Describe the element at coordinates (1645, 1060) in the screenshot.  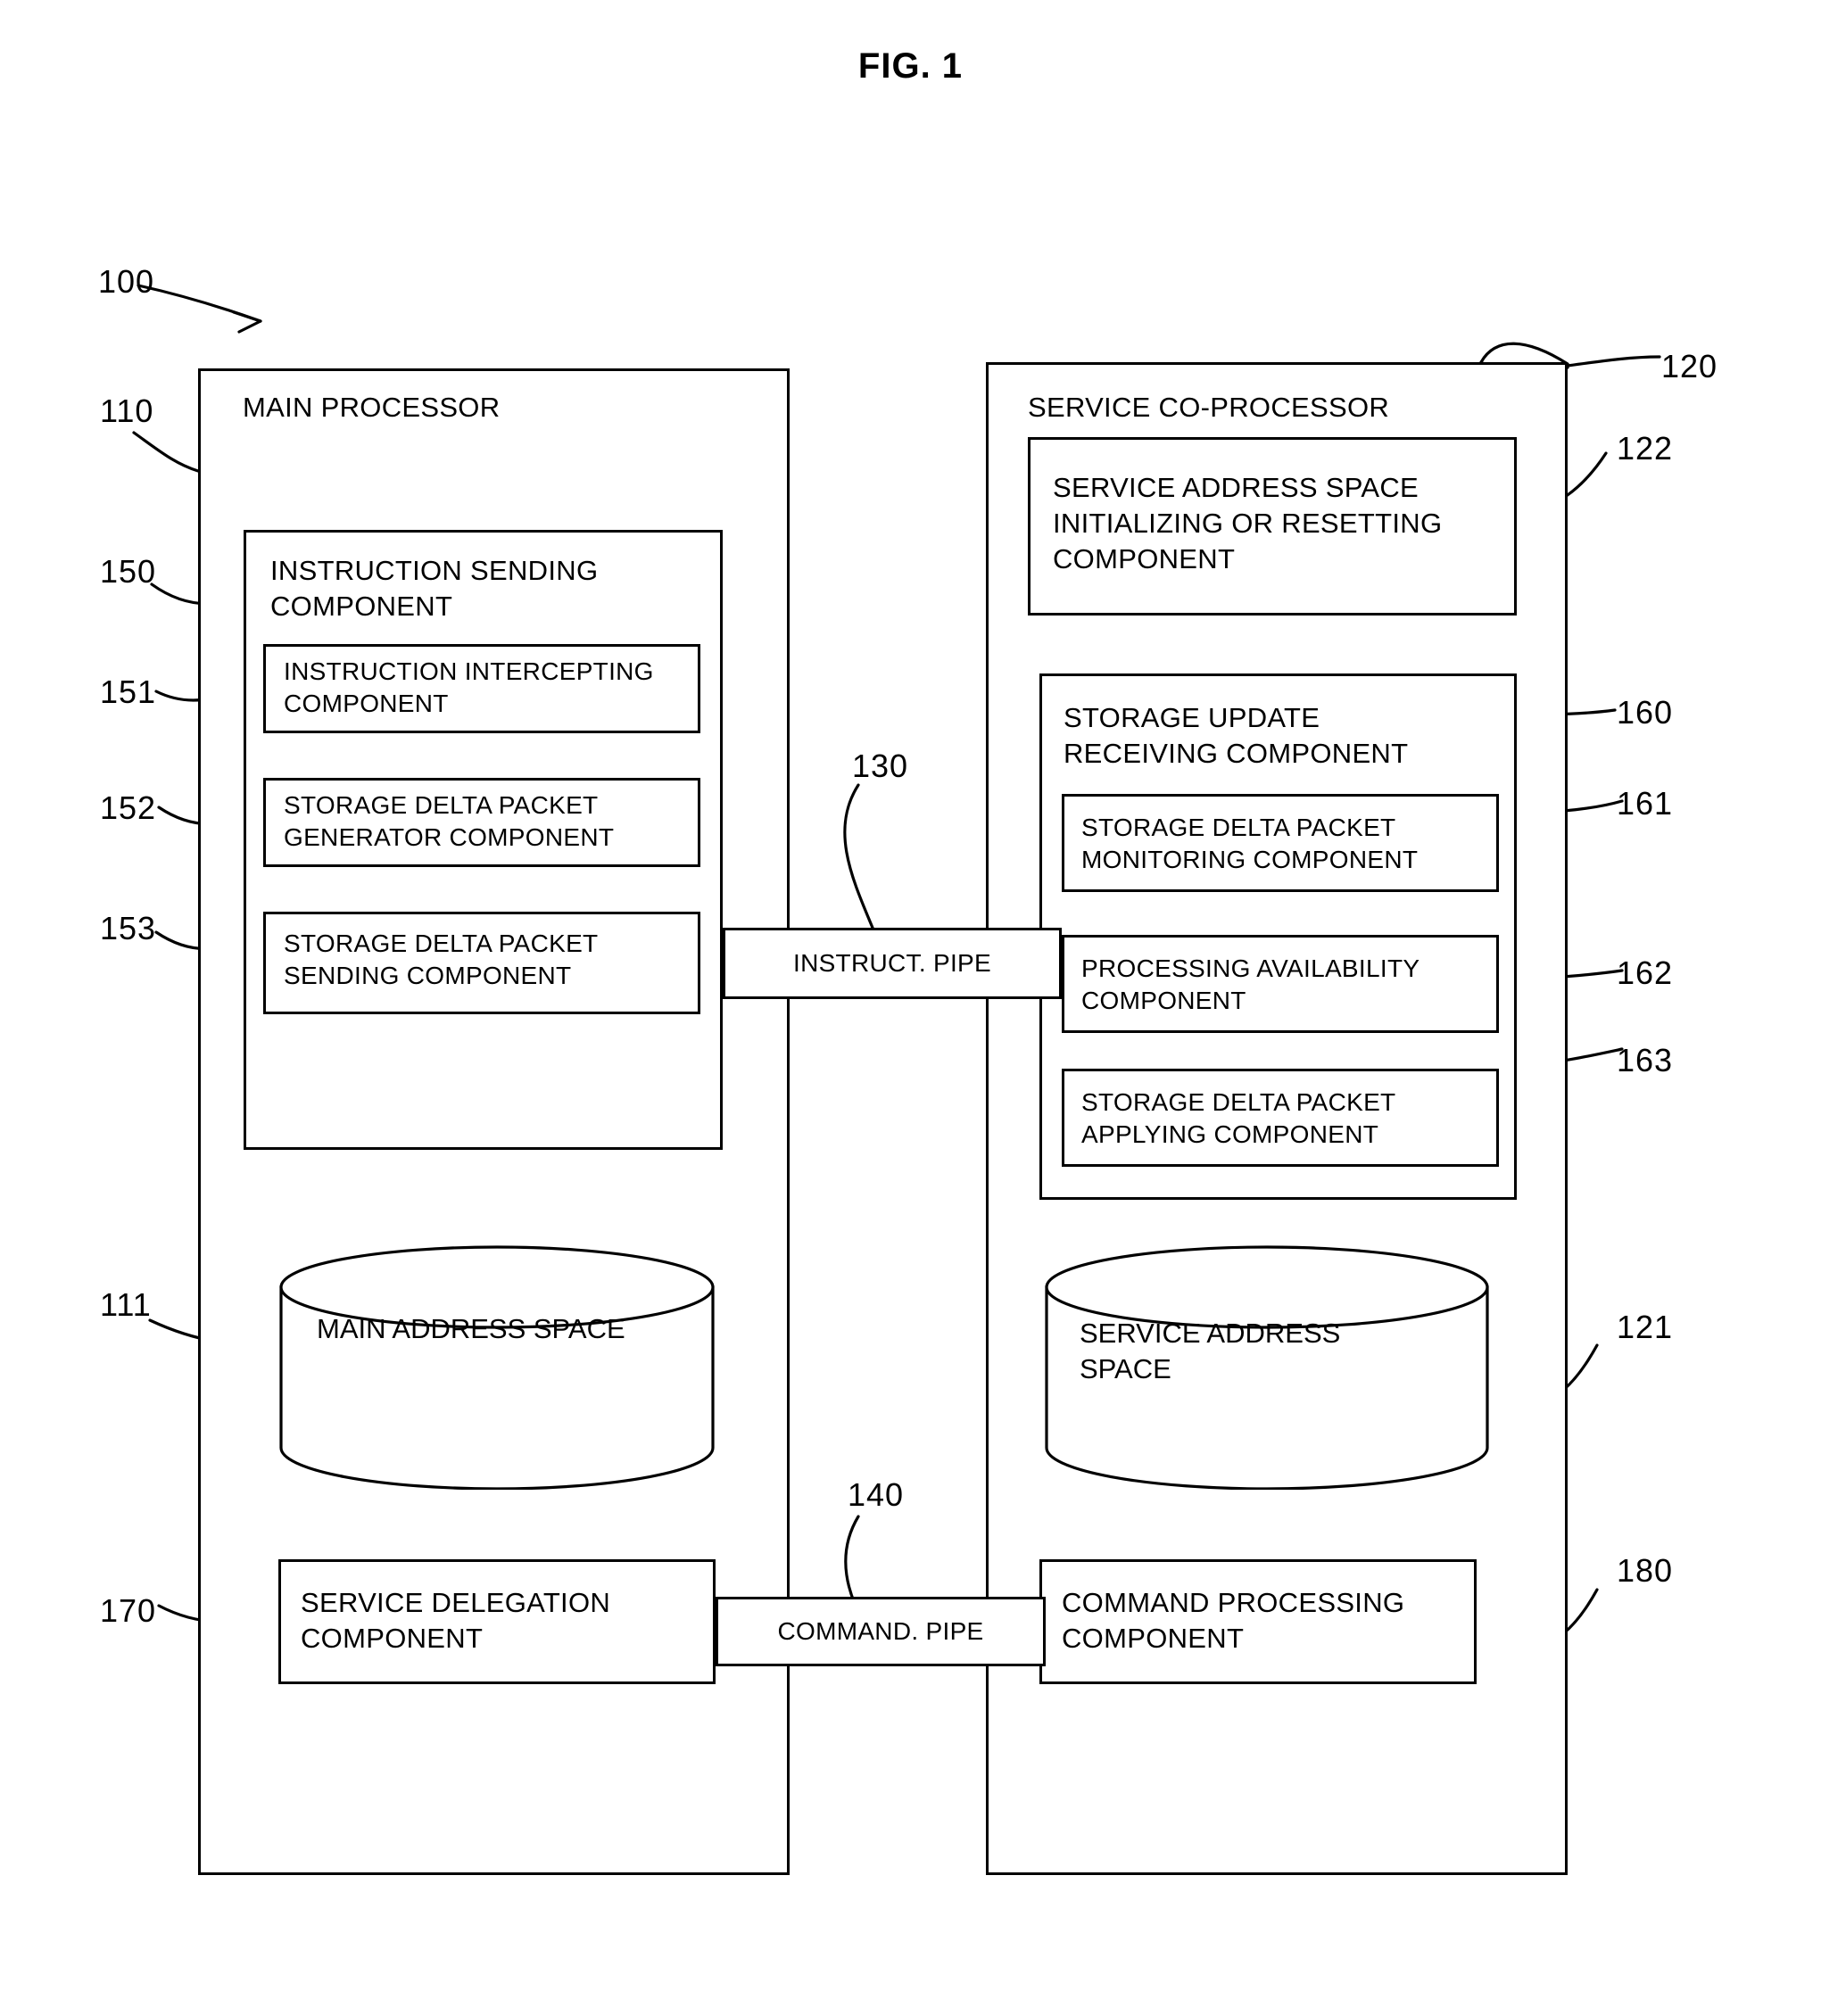
I see `ref-163: 163` at that location.